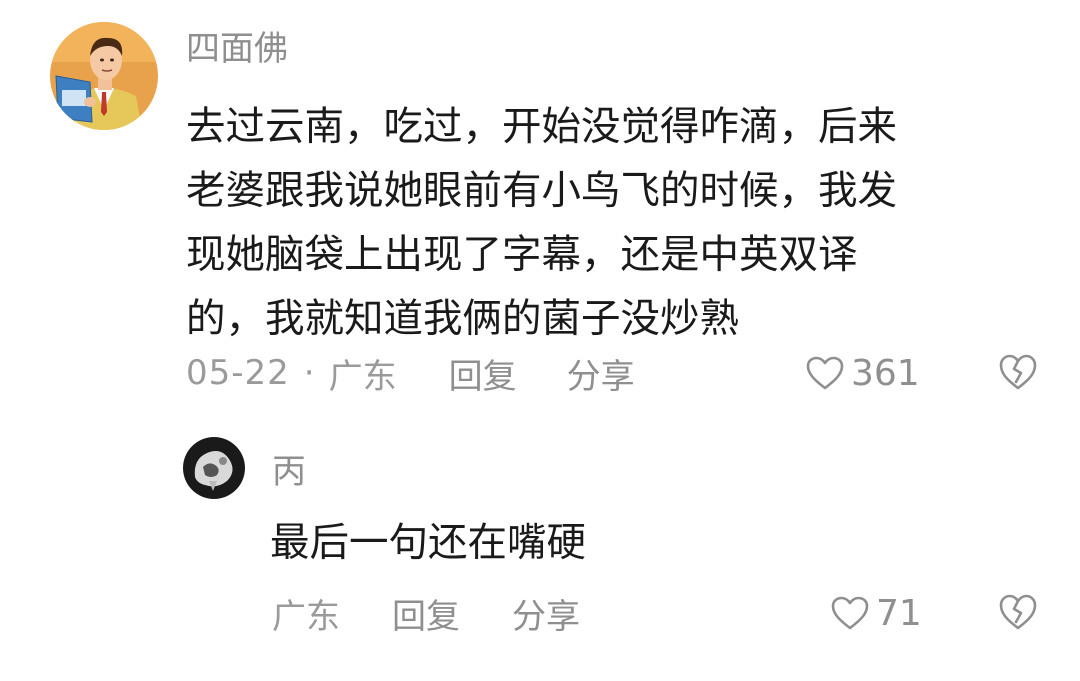  I want to click on reply-meta: 广东 回复 分享, so click(426, 613).